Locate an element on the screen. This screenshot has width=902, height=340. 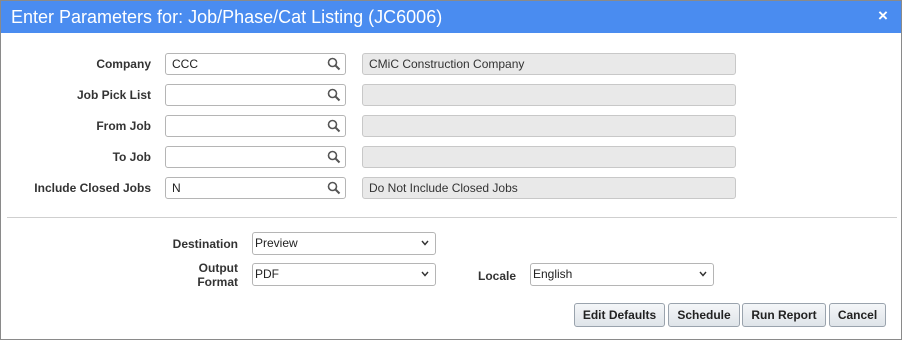
job-pick-list-label: Job Pick List is located at coordinates (113, 95).